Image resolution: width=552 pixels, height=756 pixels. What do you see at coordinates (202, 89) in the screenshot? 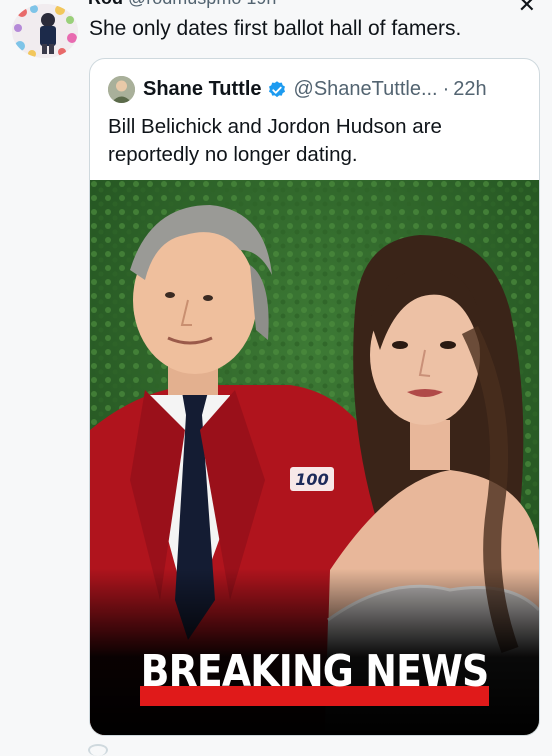
I see `quoted-author-name: Shane Tuttle` at bounding box center [202, 89].